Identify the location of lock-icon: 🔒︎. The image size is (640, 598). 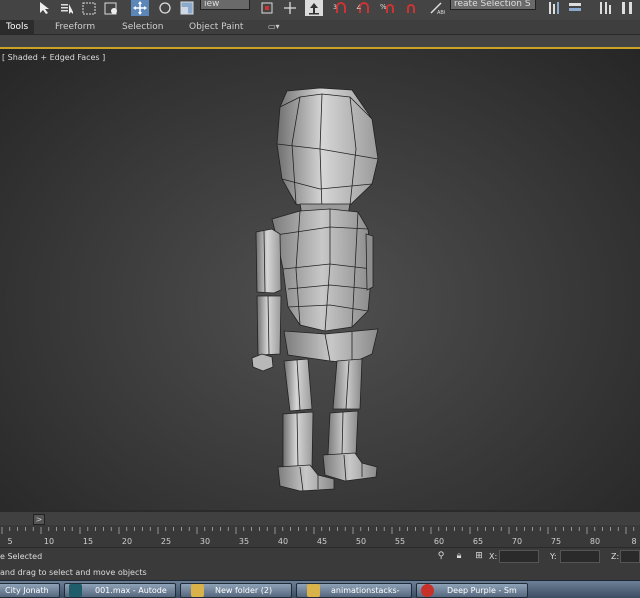
(459, 556).